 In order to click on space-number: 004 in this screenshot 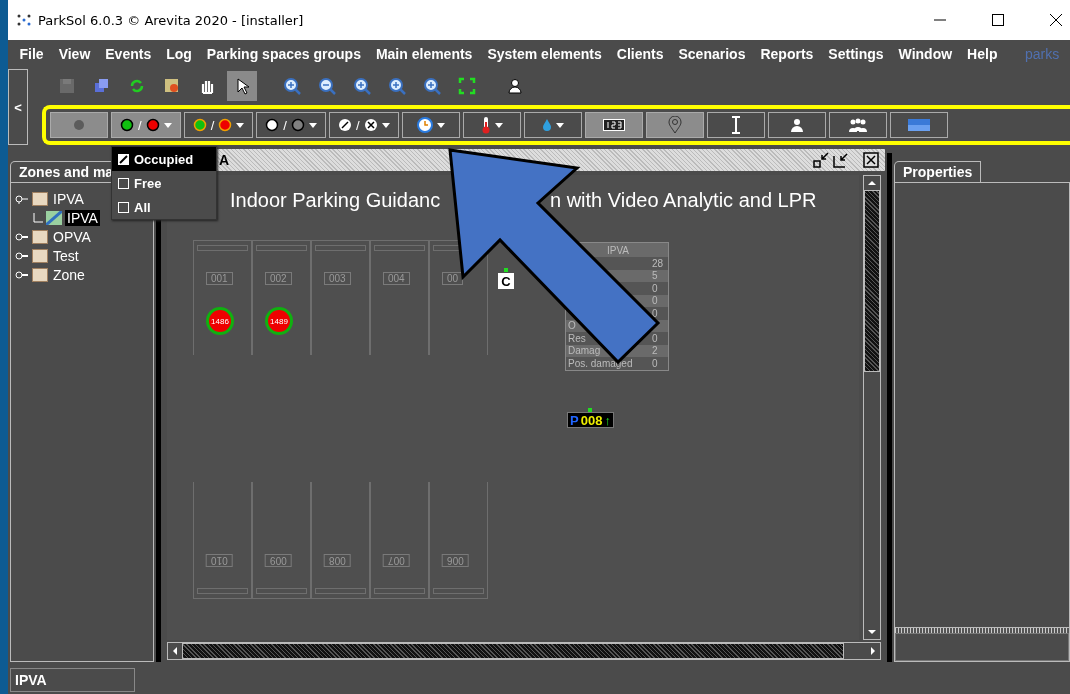, I will do `click(396, 278)`.